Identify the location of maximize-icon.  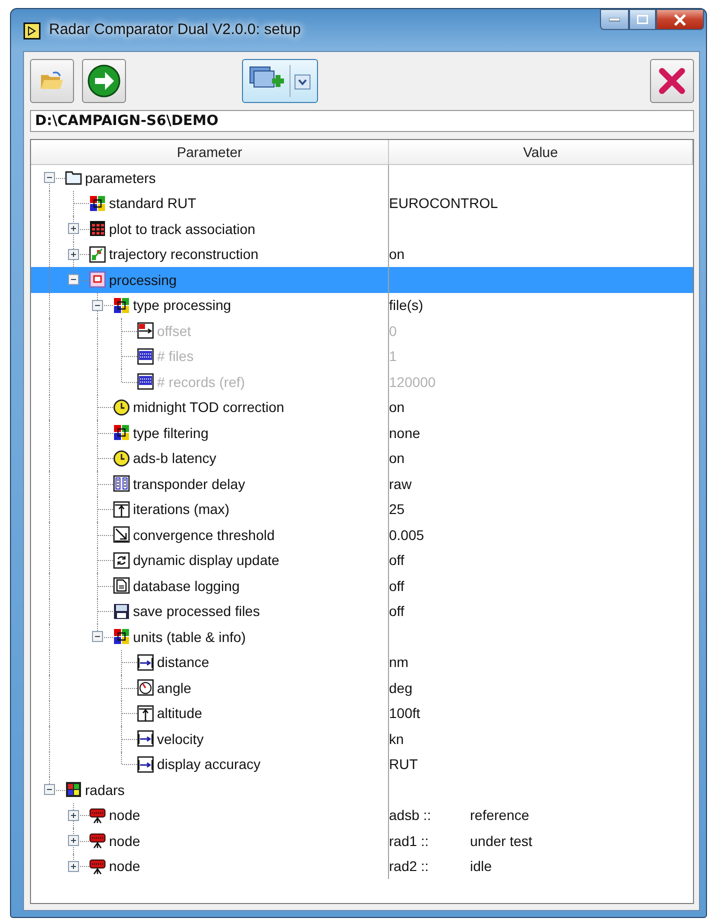
(642, 19).